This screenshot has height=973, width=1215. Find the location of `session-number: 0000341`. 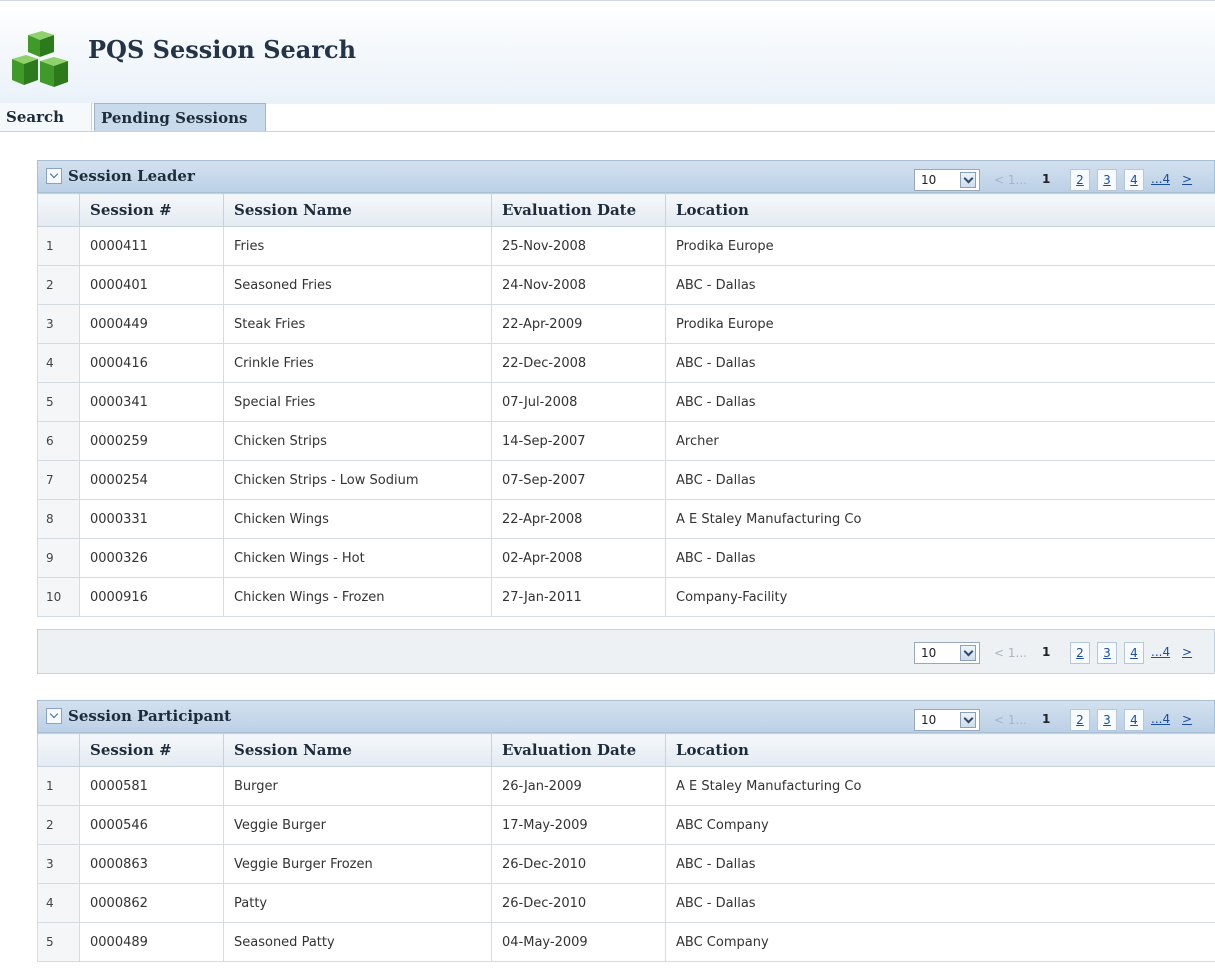

session-number: 0000341 is located at coordinates (151, 402).